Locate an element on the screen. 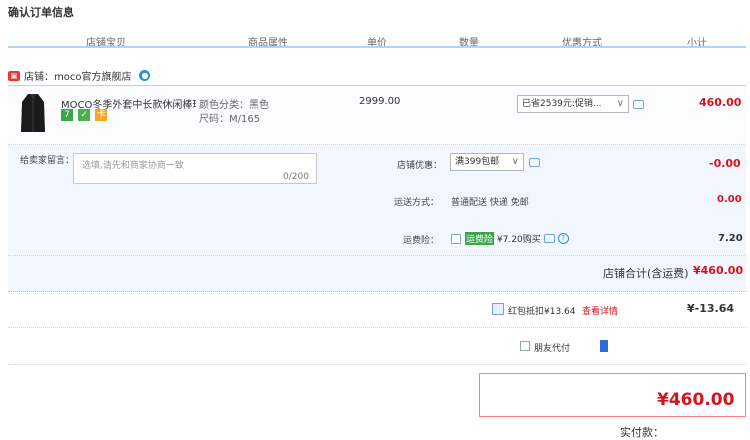 The image size is (750, 440). insurance-price: ¥7.20购买 is located at coordinates (519, 240).